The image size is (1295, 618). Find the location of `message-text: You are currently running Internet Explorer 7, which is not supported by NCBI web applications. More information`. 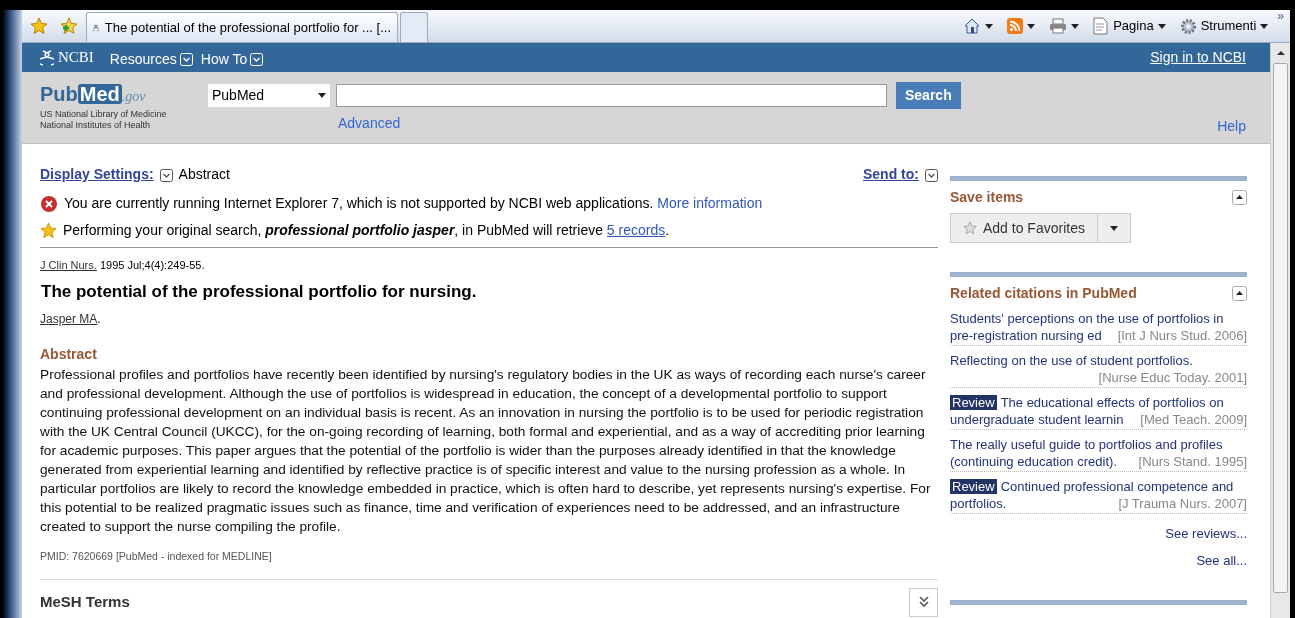

message-text: You are currently running Internet Explorer 7, which is not supported by NCBI web applications. More information is located at coordinates (413, 203).